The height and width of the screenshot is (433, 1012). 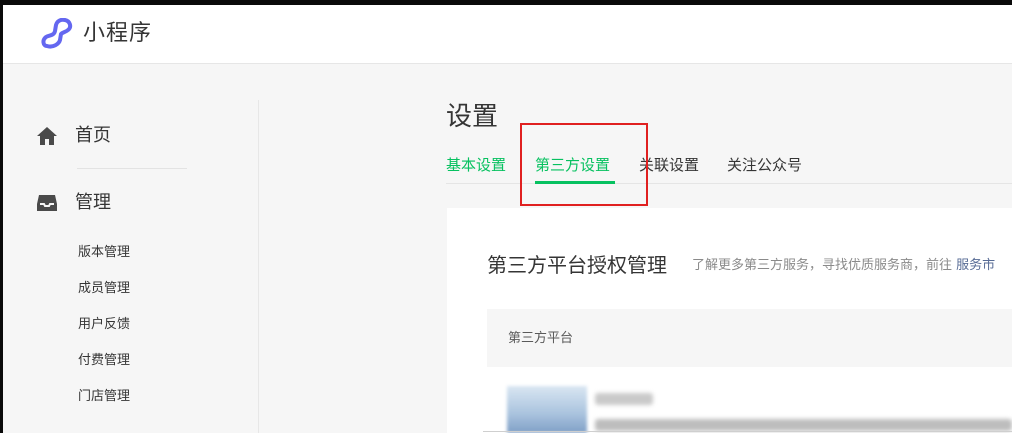 I want to click on blurred-platform-name, so click(x=624, y=399).